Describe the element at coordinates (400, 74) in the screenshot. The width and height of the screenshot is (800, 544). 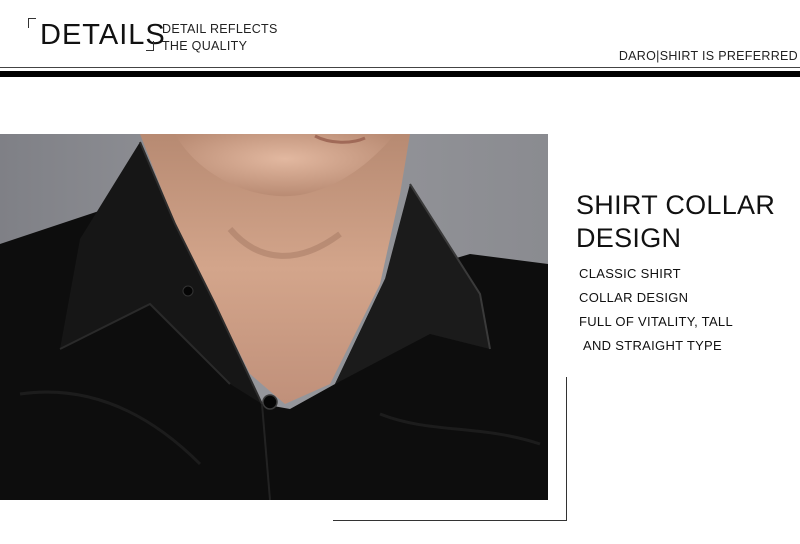
I see `header-divider-thick` at that location.